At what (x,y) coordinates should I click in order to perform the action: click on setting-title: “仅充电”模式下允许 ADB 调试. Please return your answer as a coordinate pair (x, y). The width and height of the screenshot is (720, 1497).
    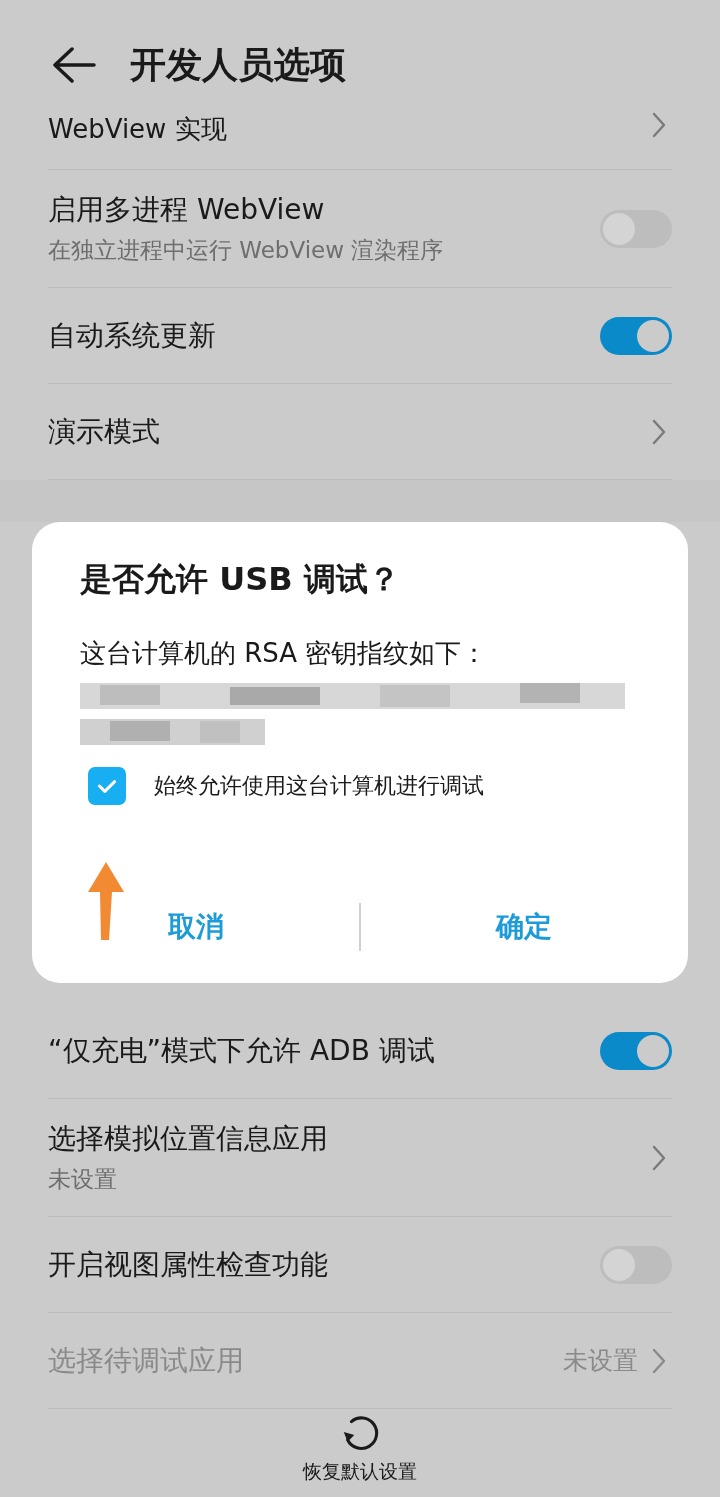
    Looking at the image, I should click on (324, 1050).